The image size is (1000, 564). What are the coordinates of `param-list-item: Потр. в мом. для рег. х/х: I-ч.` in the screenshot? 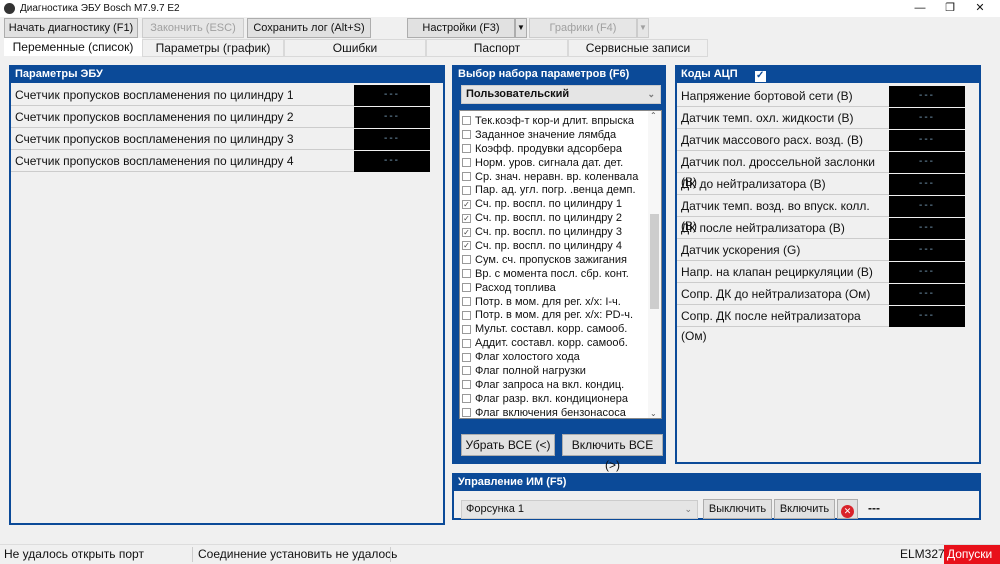 It's located at (560, 302).